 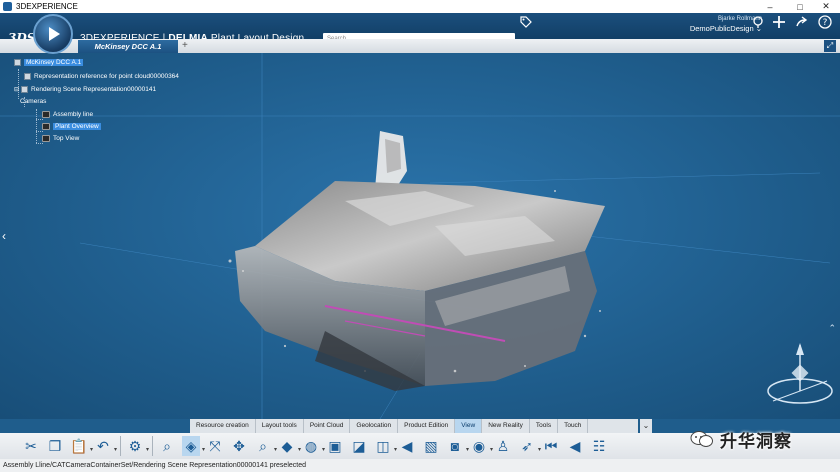 I want to click on expand-icon: ⊟, so click(x=16, y=89).